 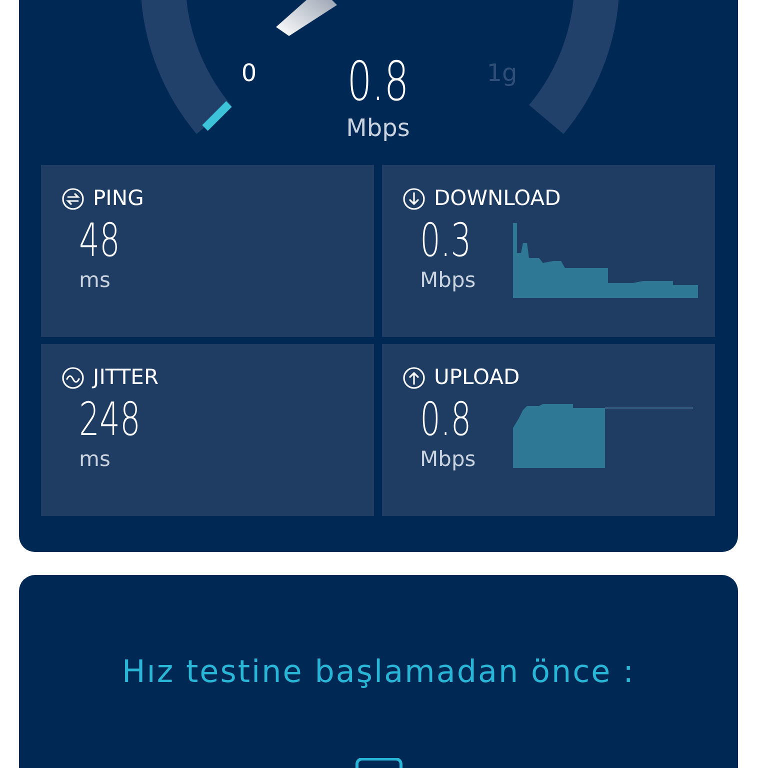 I want to click on download-icon, so click(x=414, y=198).